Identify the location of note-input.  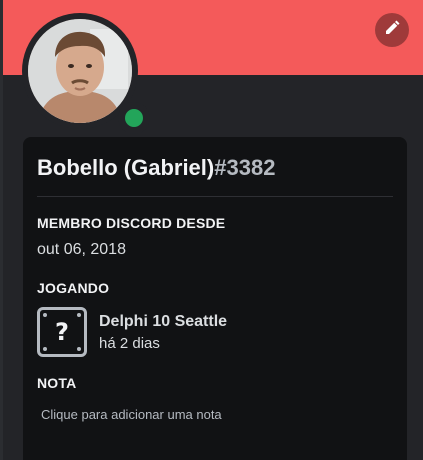
(215, 414).